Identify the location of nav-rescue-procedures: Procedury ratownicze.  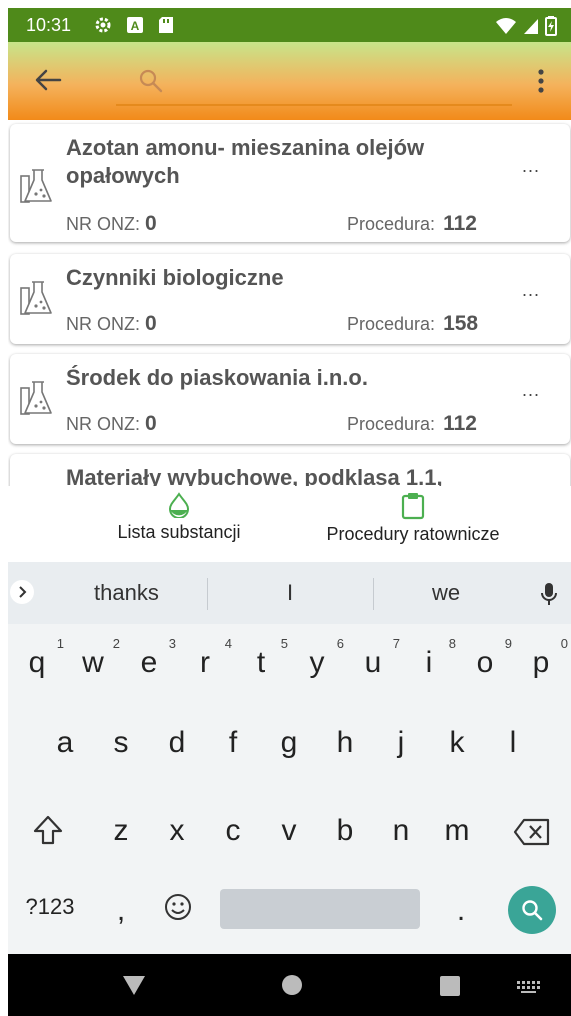
(413, 518).